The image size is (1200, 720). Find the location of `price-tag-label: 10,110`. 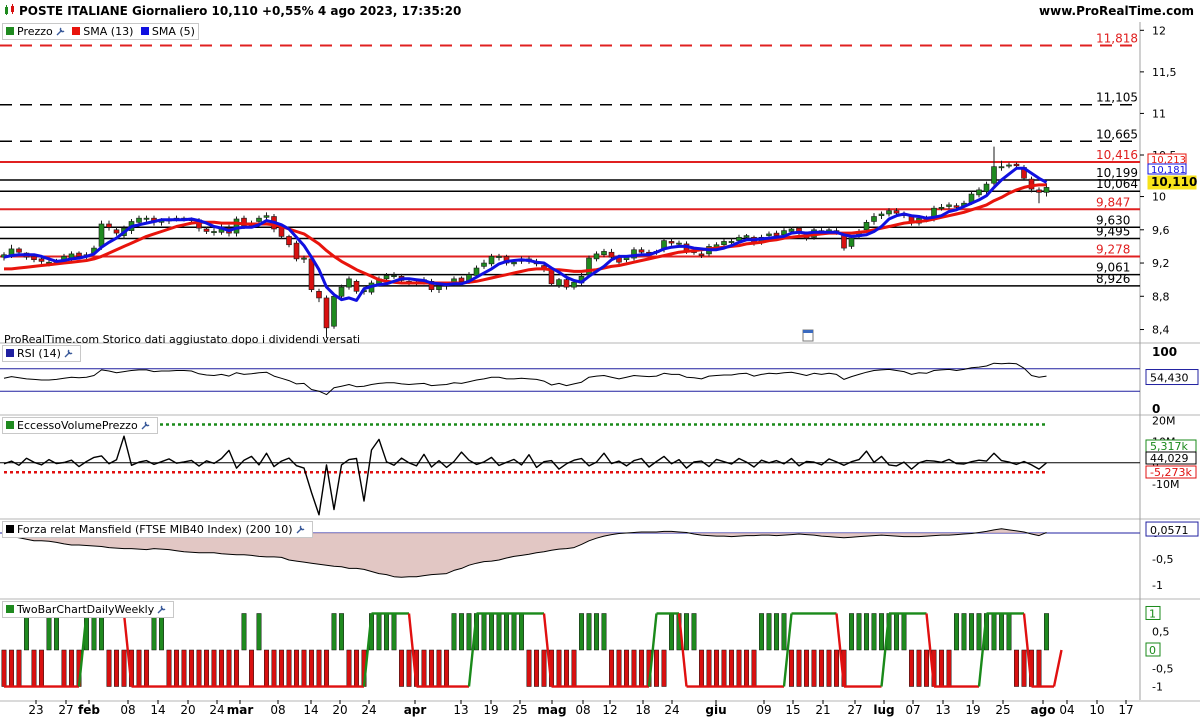

price-tag-label: 10,110 is located at coordinates (1174, 182).